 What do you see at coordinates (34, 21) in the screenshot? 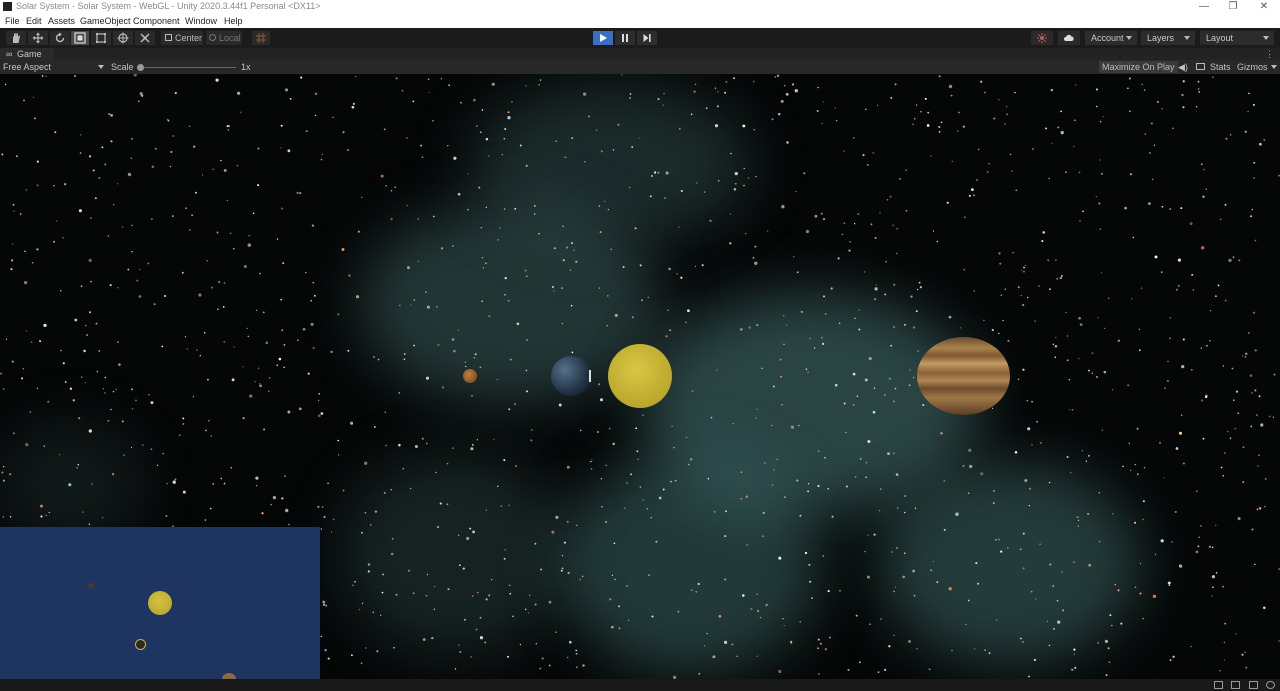
I see `menu-edit: Edit` at bounding box center [34, 21].